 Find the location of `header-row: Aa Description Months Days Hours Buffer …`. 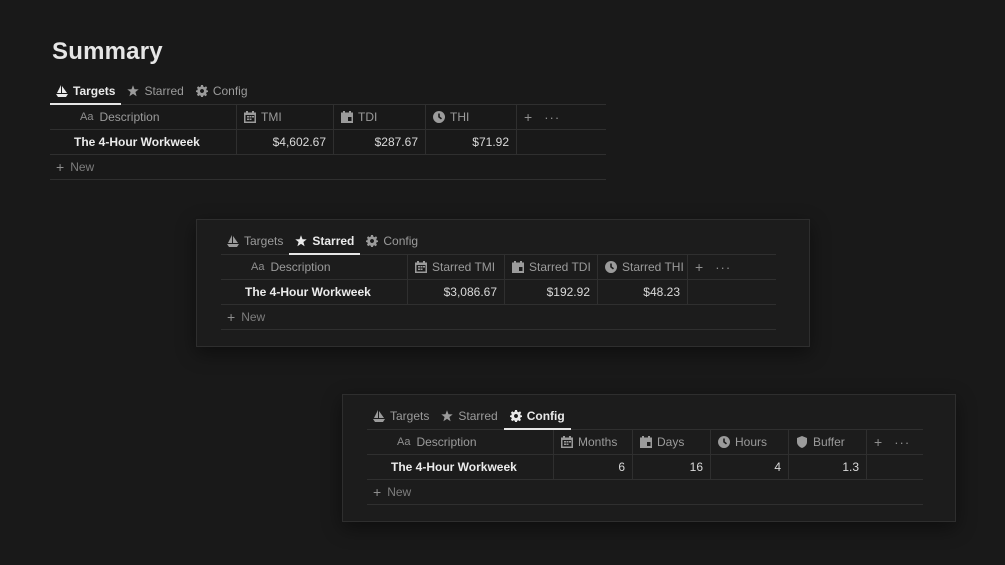

header-row: Aa Description Months Days Hours Buffer … is located at coordinates (645, 442).